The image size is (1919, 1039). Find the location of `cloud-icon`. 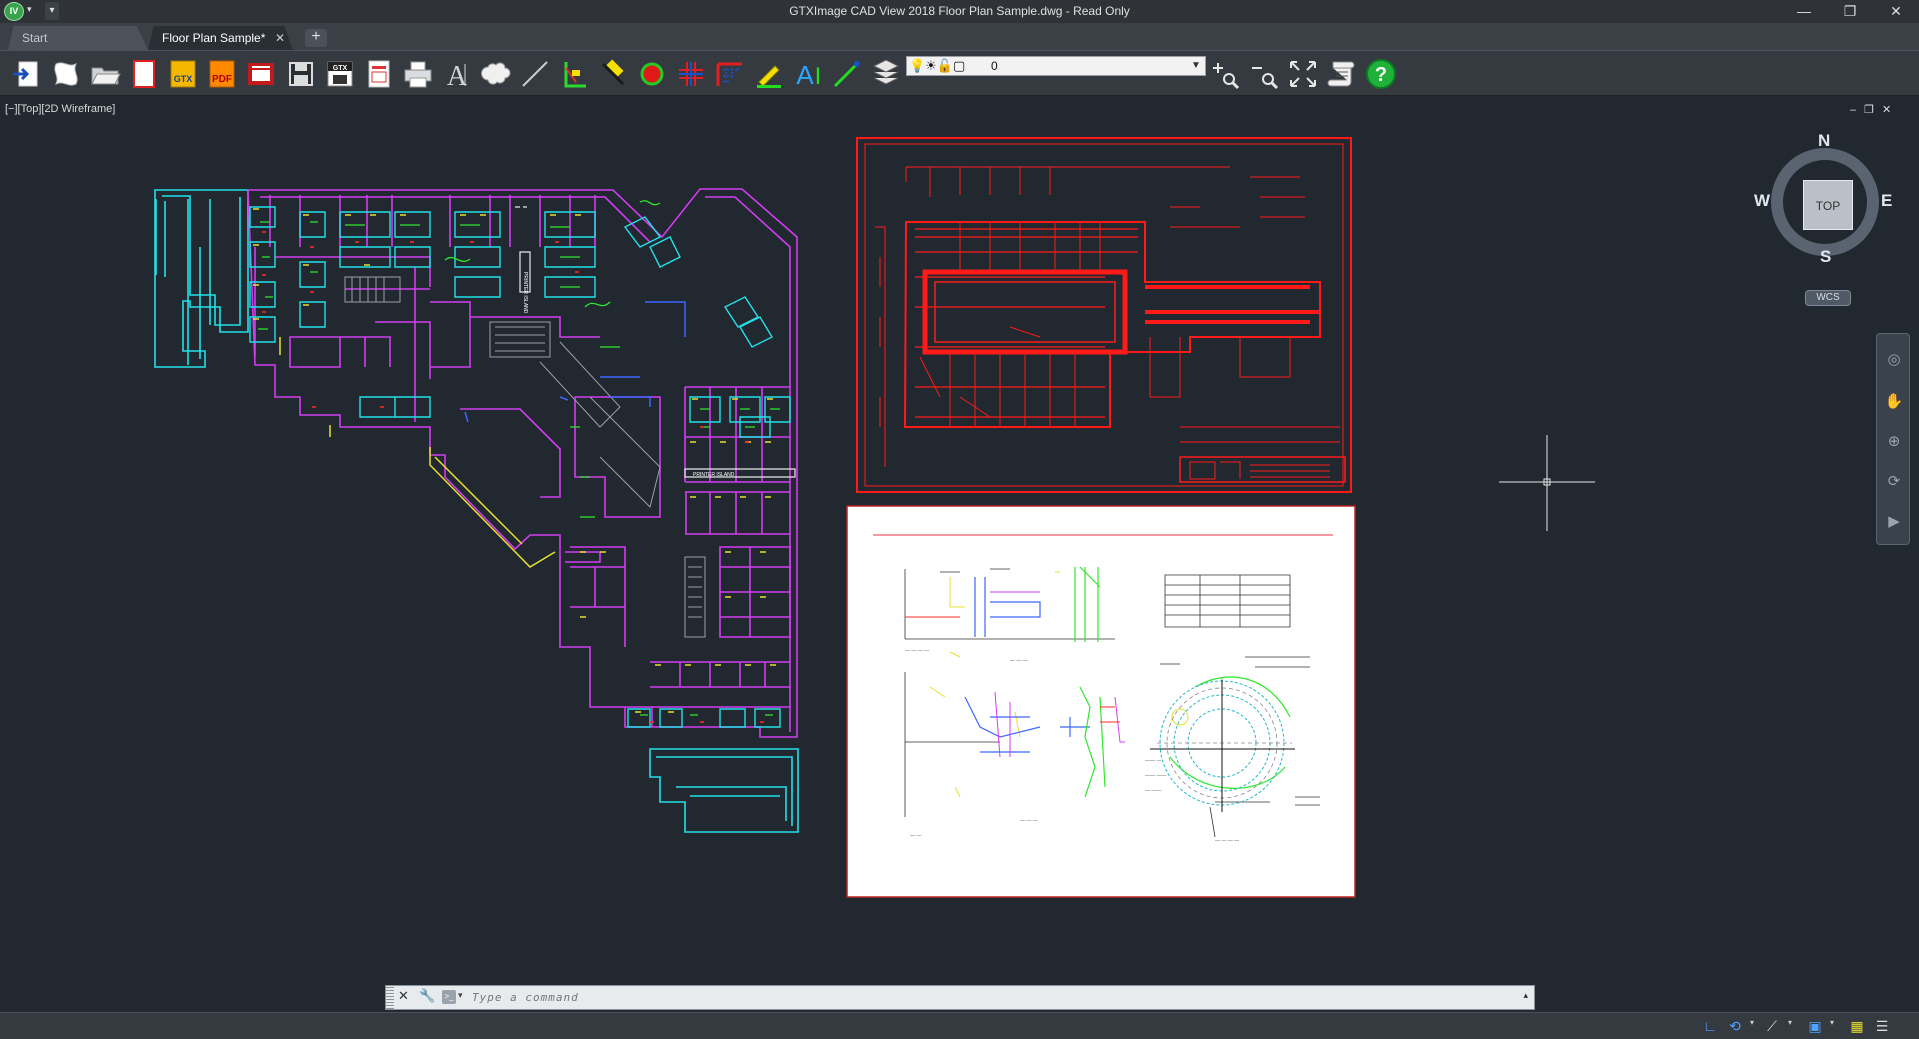

cloud-icon is located at coordinates (496, 74).